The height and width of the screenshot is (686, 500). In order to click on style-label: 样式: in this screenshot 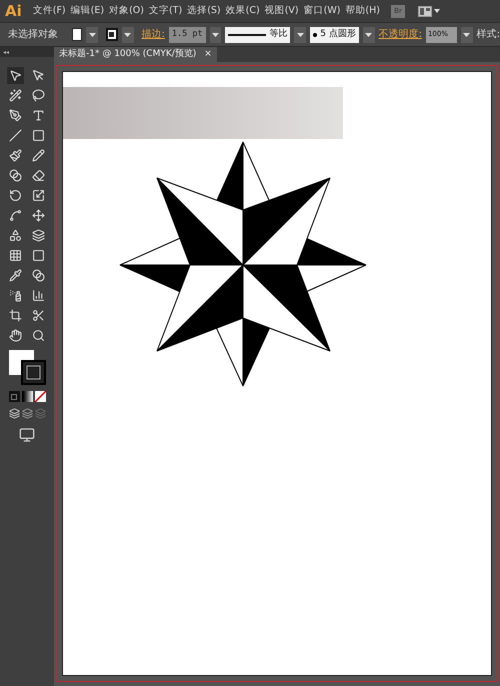, I will do `click(488, 35)`.